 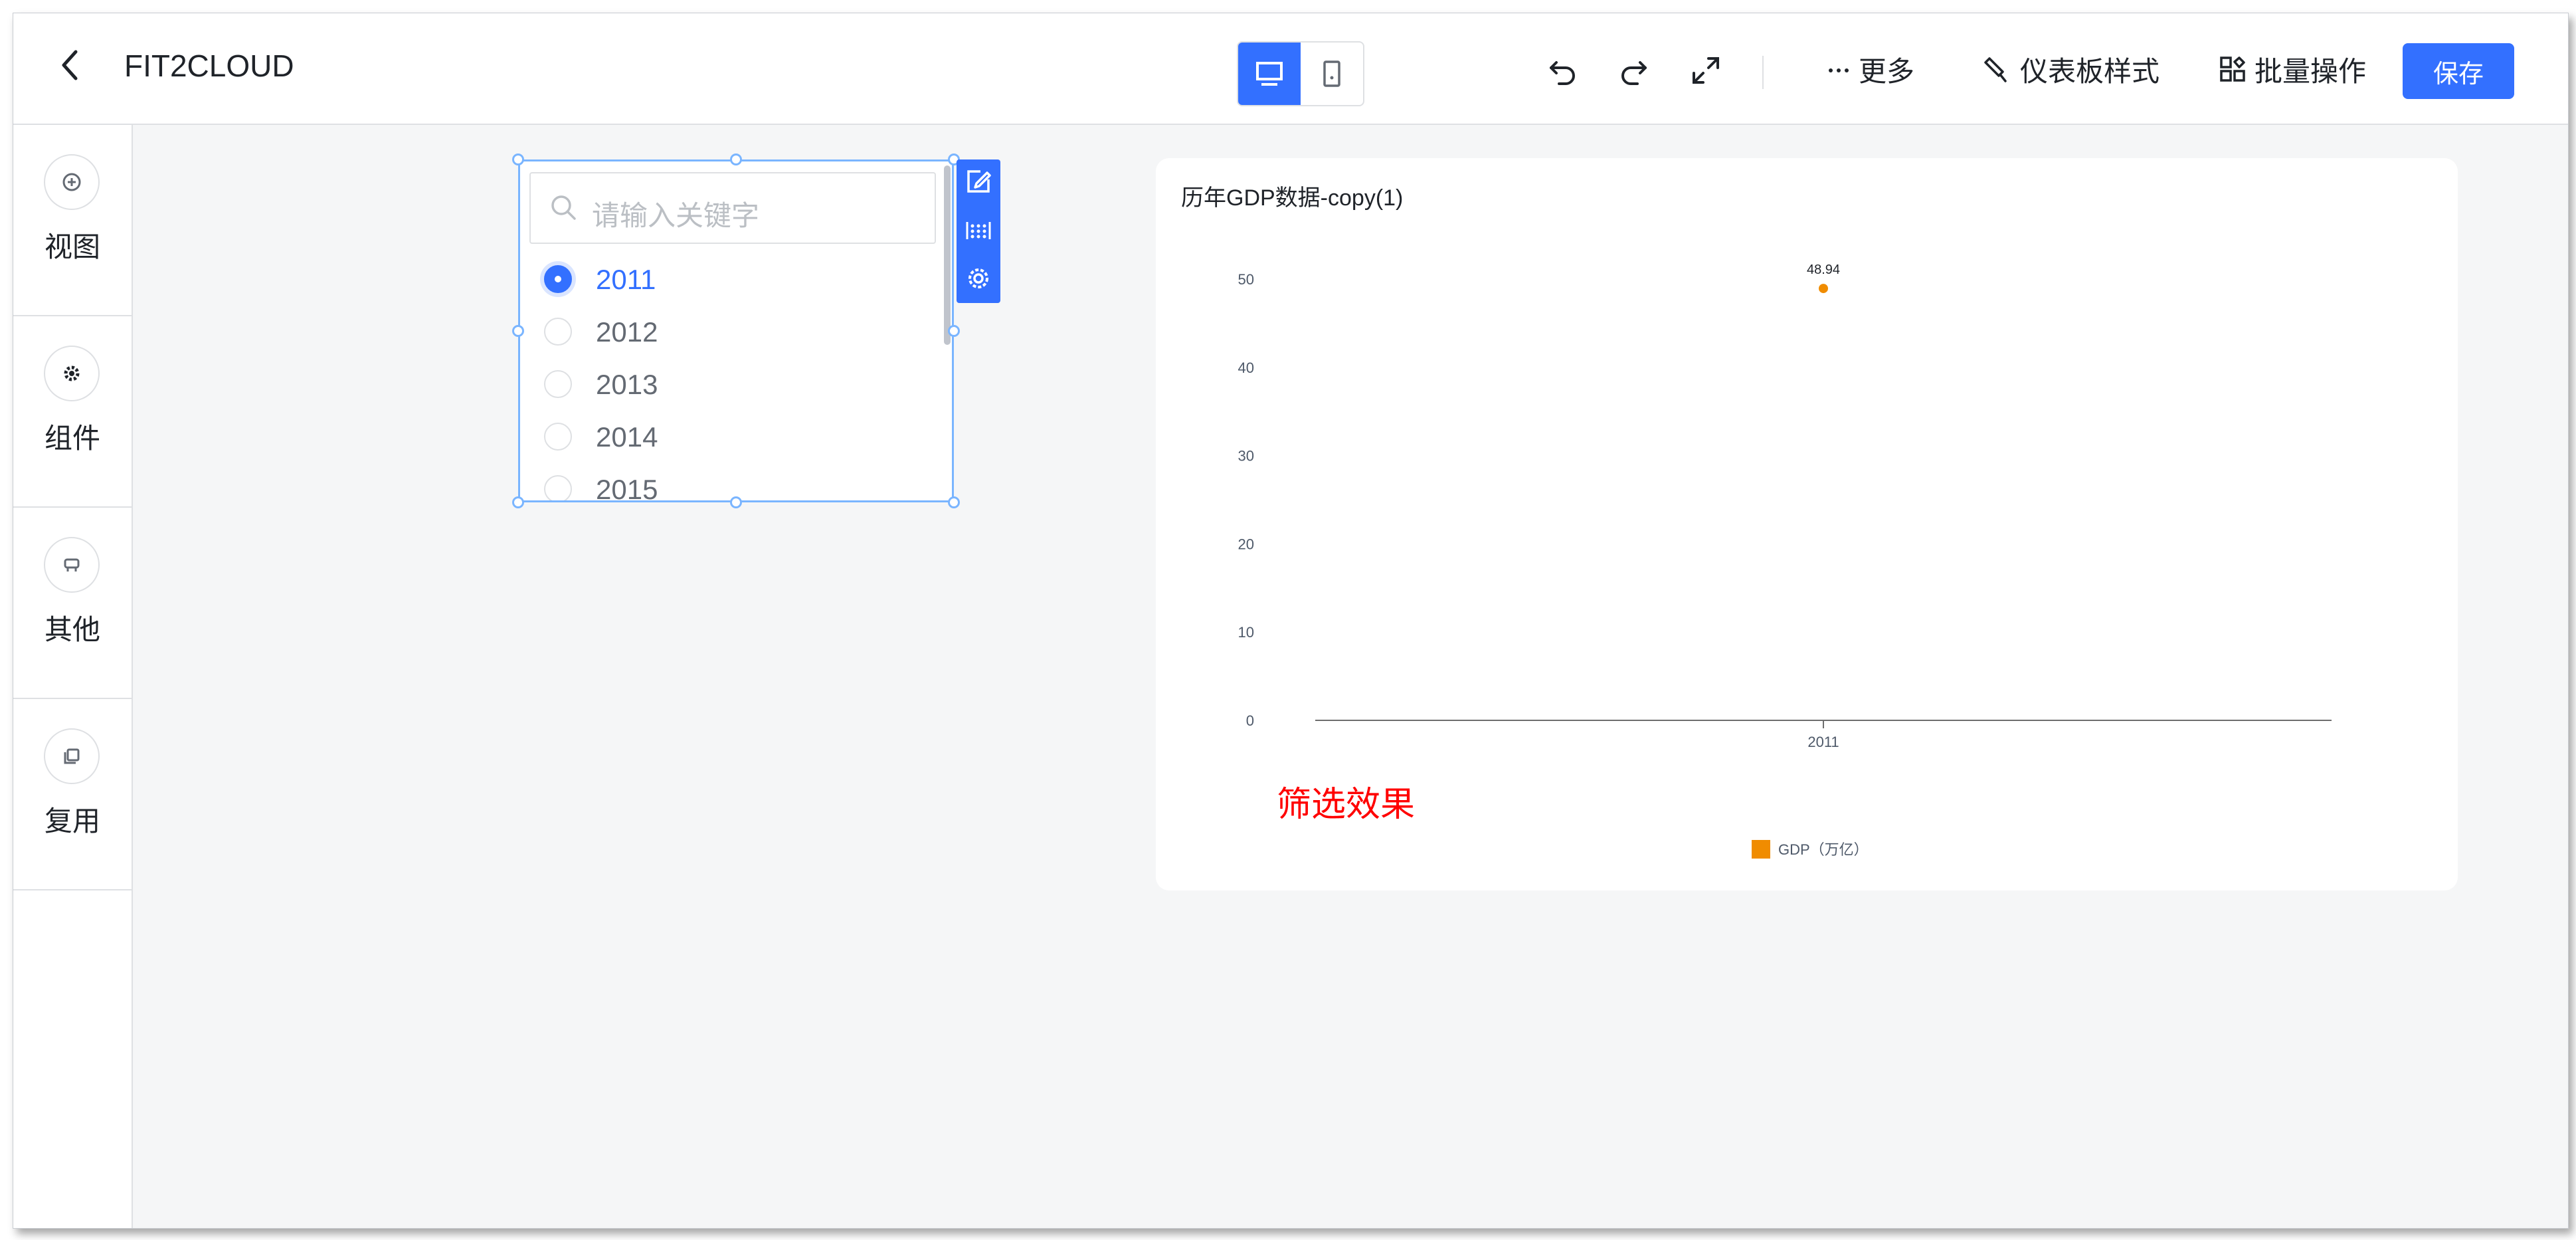 I want to click on component-sidebar: 视图 组件 其他 复用, so click(x=73, y=676).